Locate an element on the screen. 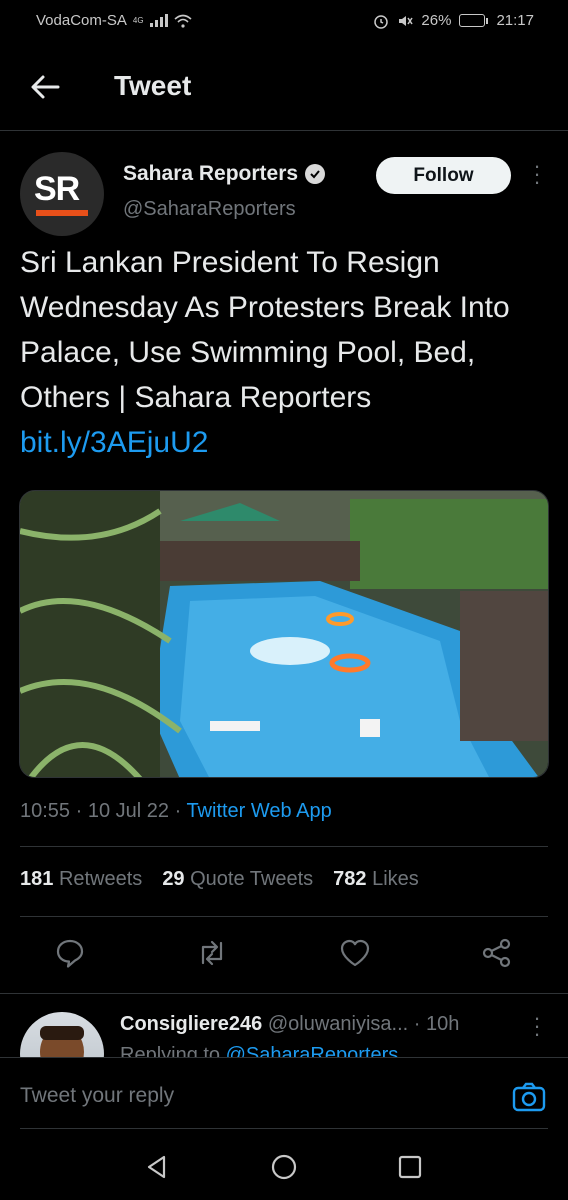 The width and height of the screenshot is (568, 1200). tweet-source: Twitter Web App is located at coordinates (258, 811).